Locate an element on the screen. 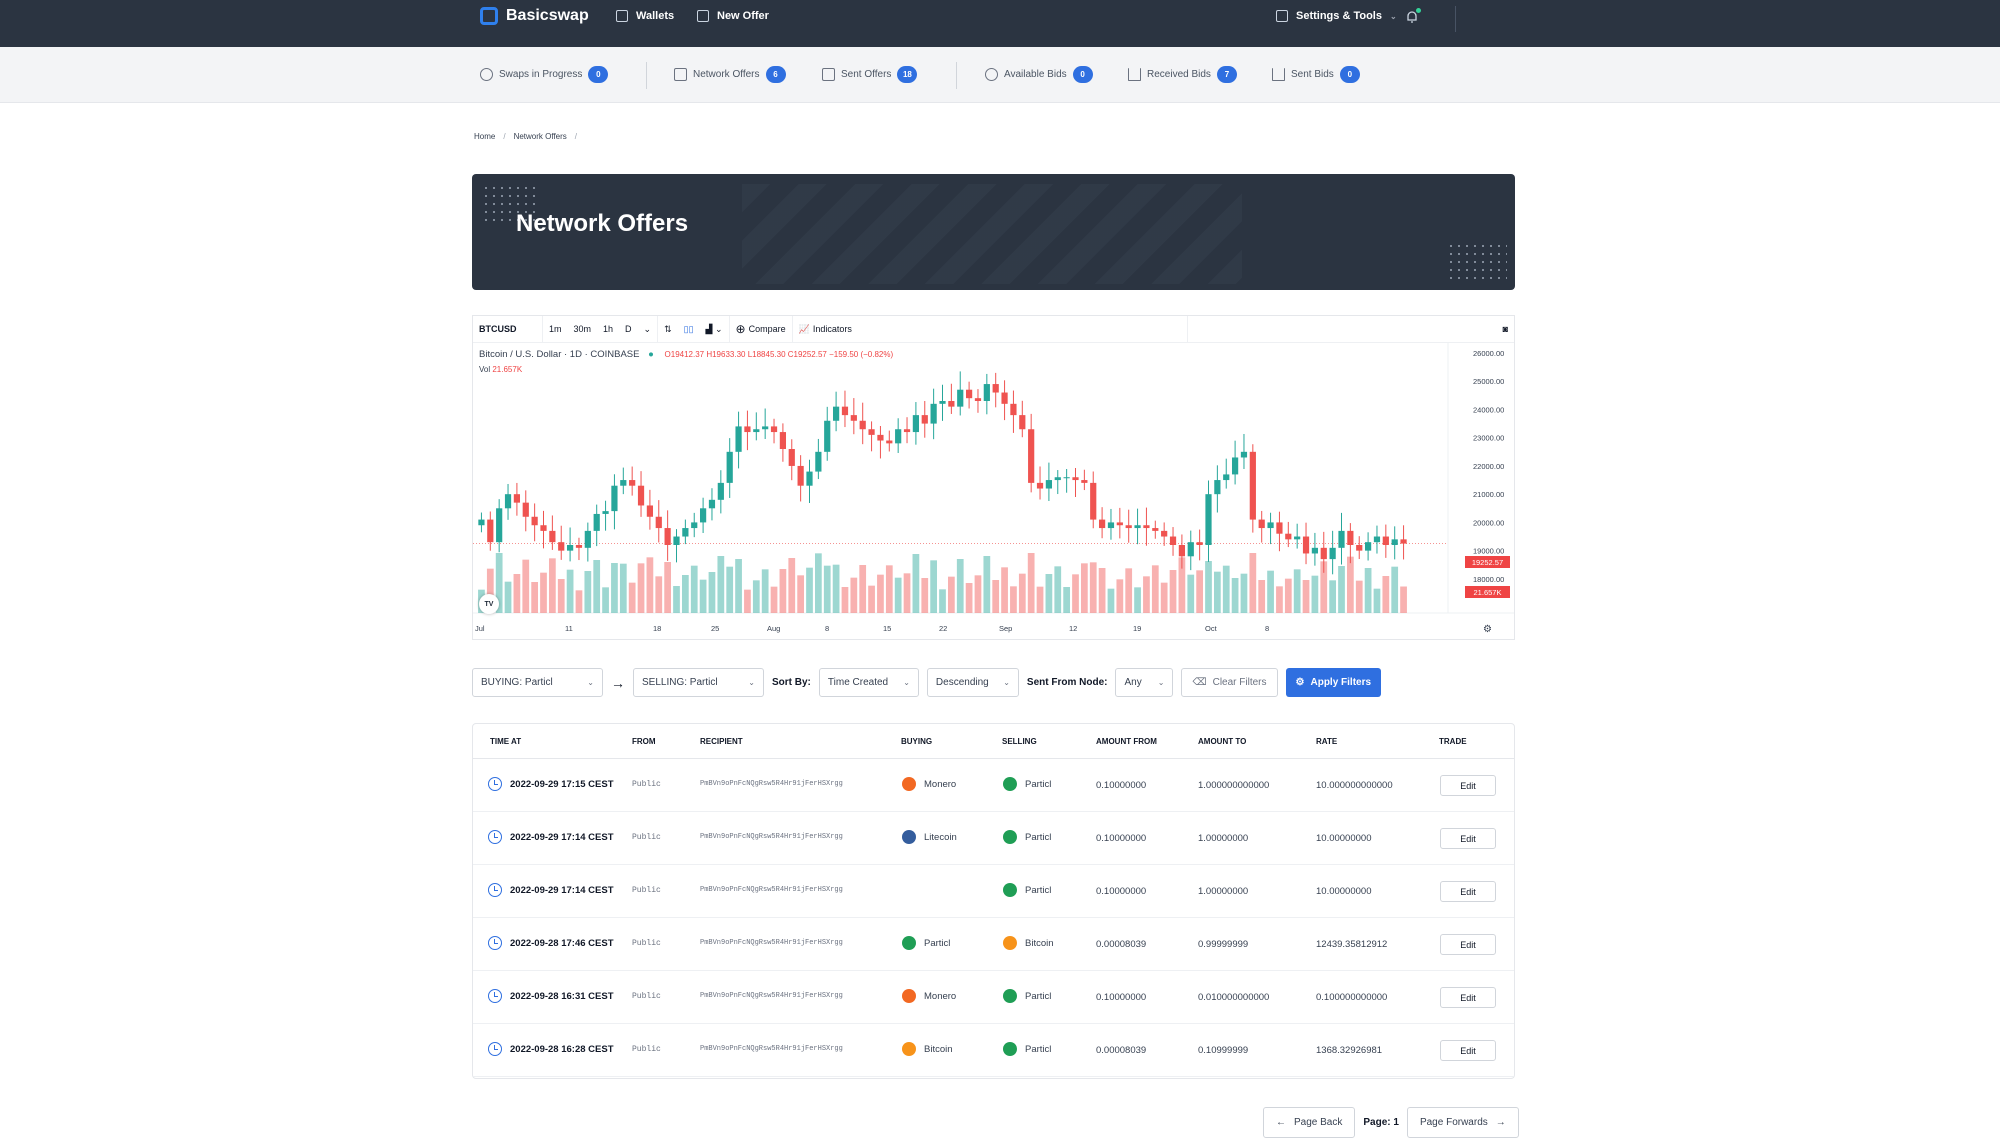 Image resolution: width=2000 pixels, height=1139 pixels. subnav-received-bids: Received Bids 7 is located at coordinates (1182, 74).